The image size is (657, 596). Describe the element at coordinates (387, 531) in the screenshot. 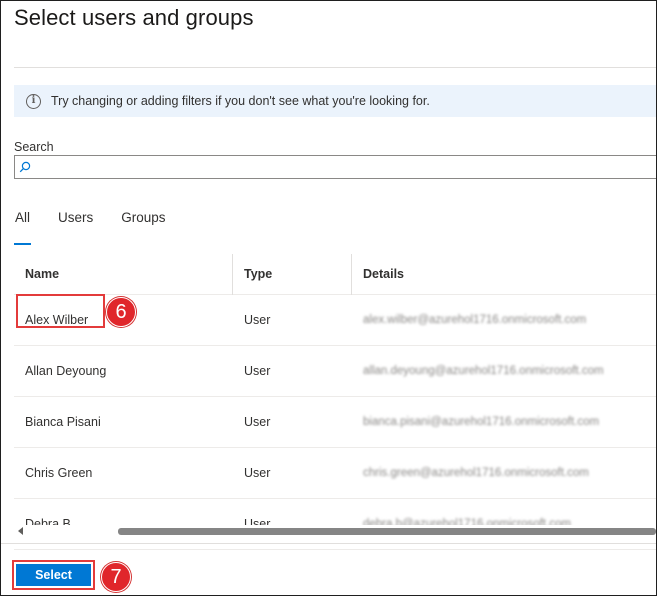

I see `scrollbar-thumb` at that location.